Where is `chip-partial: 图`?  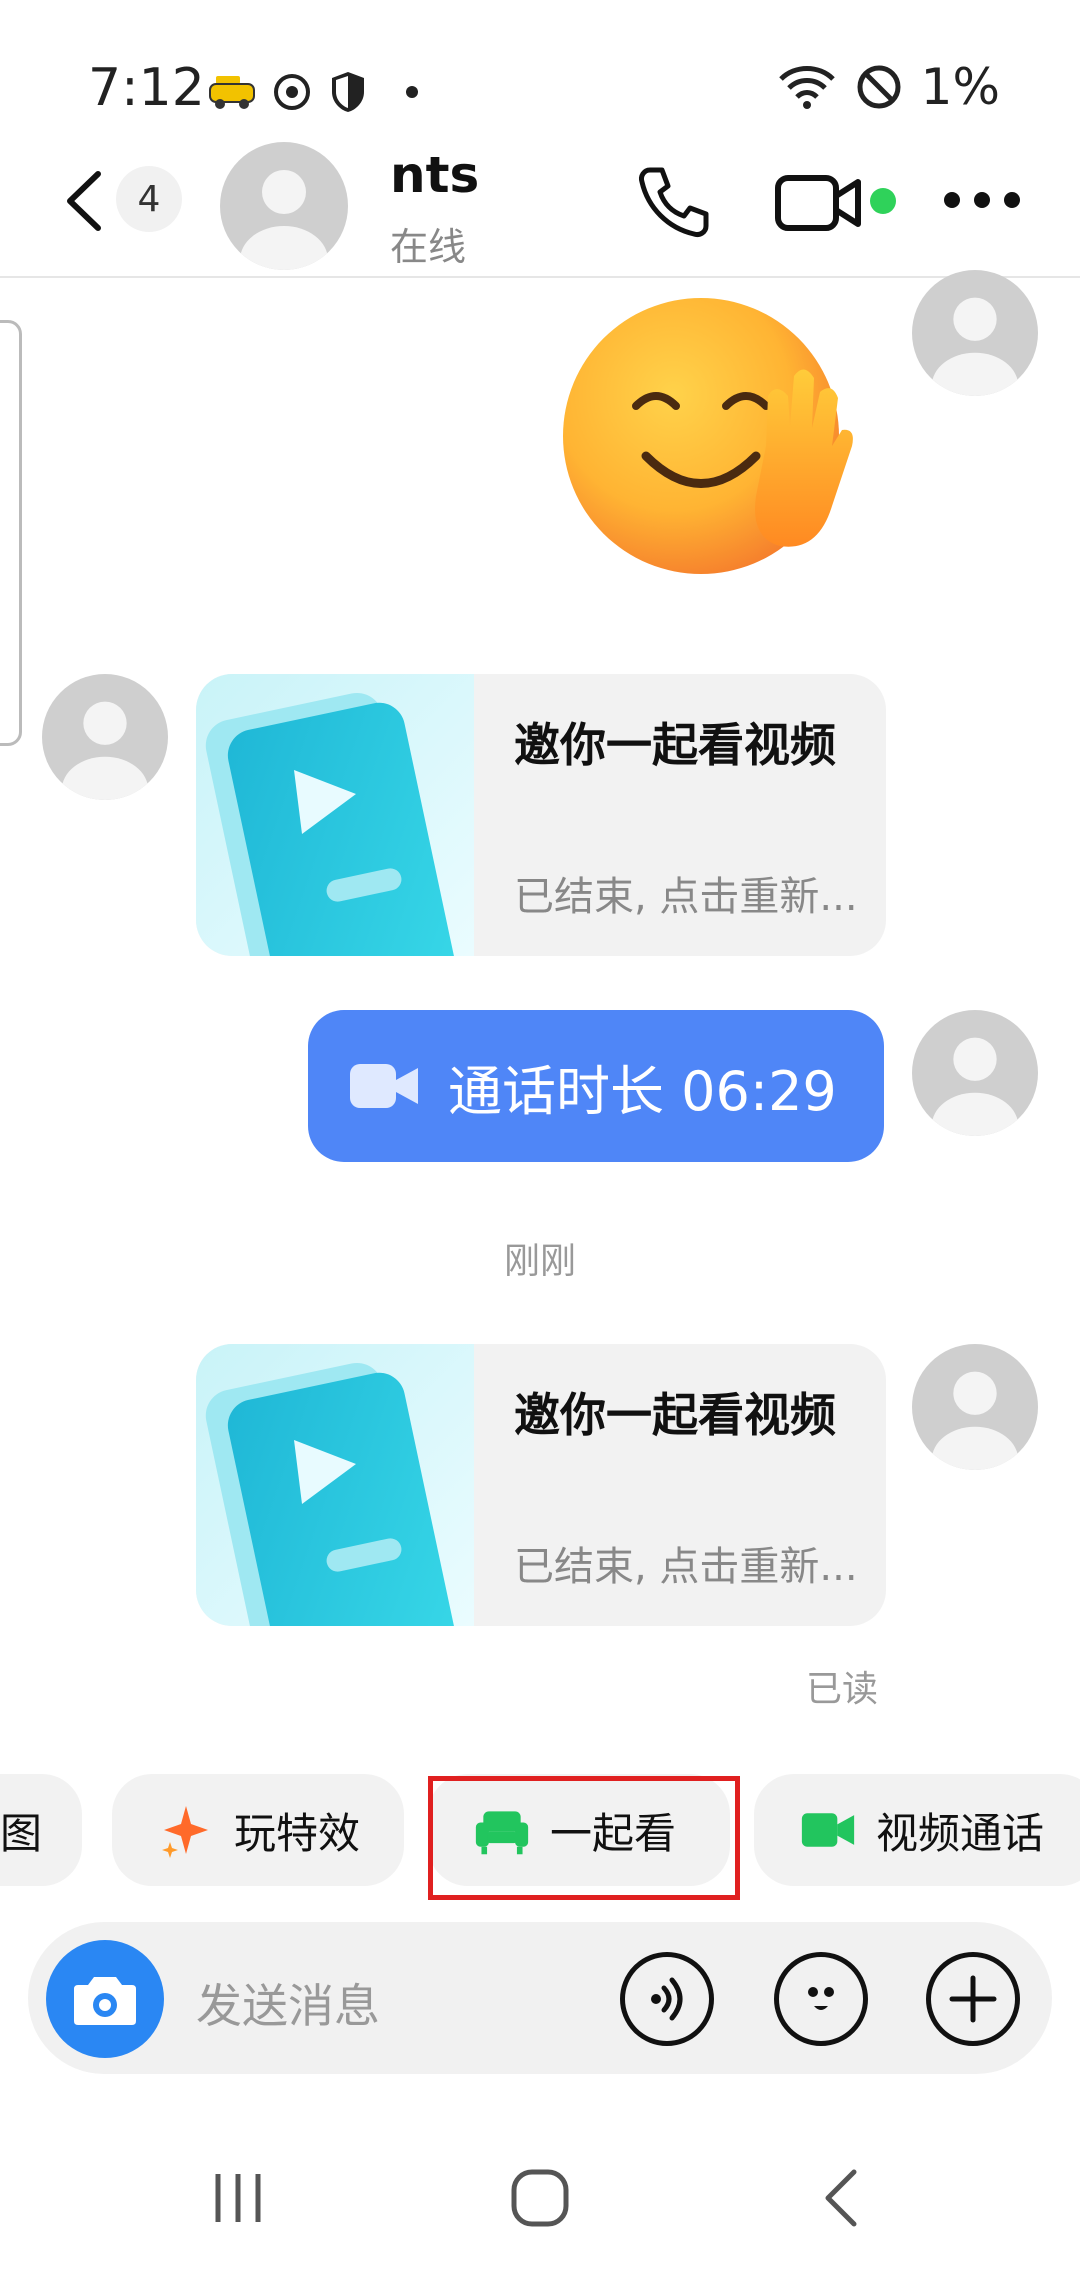
chip-partial: 图 is located at coordinates (41, 1830).